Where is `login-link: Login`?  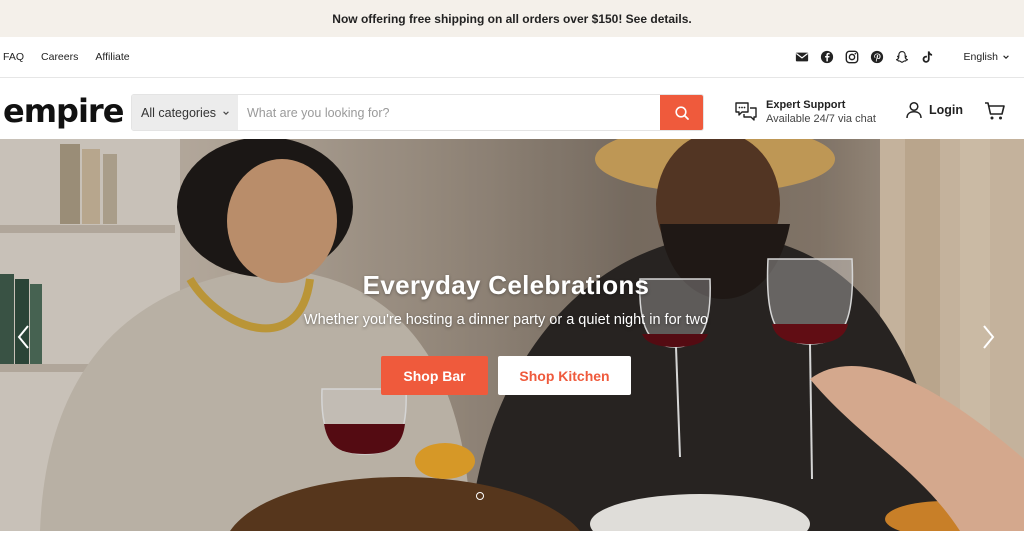 login-link: Login is located at coordinates (934, 110).